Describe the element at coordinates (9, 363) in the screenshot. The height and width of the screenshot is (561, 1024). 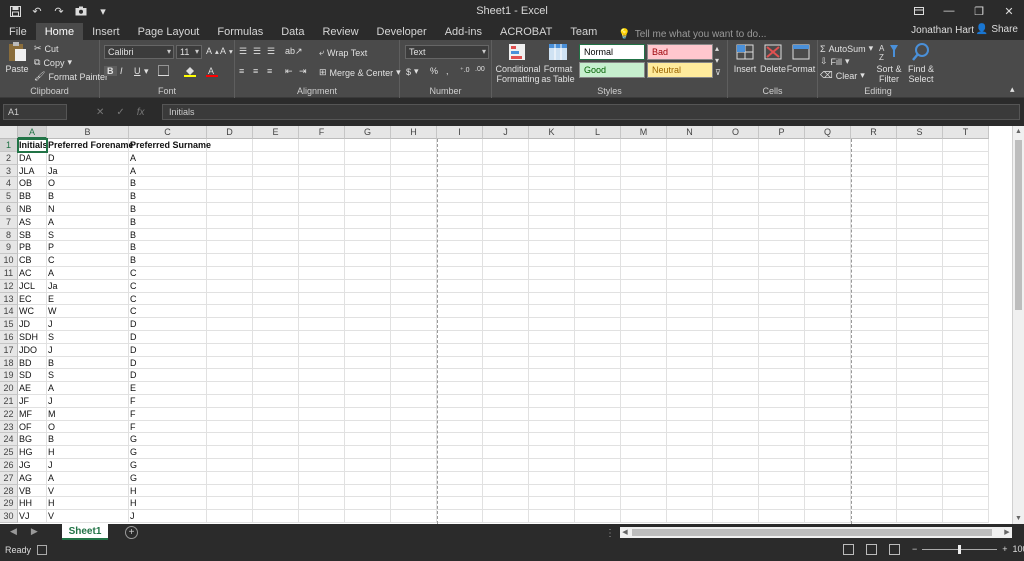
I see `row-header-18: 18` at that location.